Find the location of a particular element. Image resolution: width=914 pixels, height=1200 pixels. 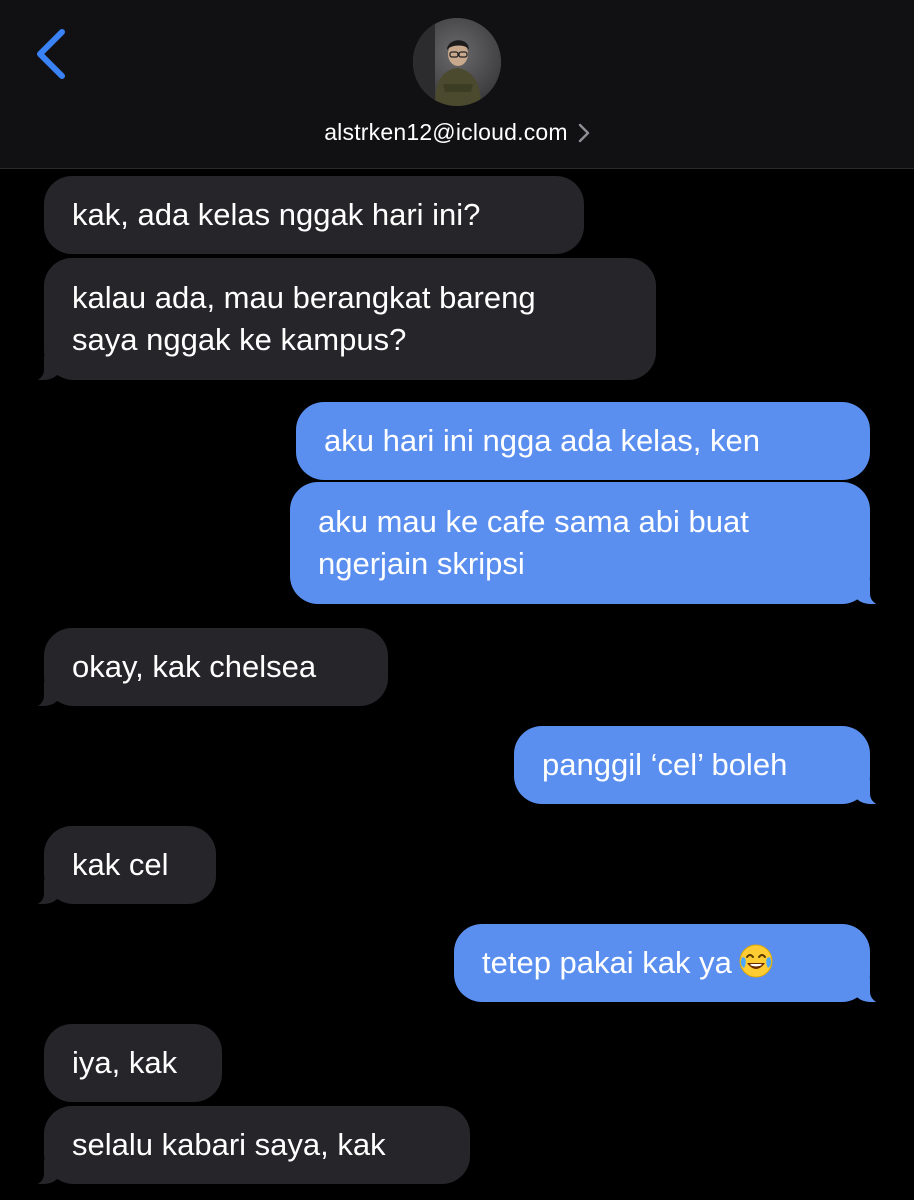

message-bubble-received: selalu kabari saya, kak is located at coordinates (247, 1146).